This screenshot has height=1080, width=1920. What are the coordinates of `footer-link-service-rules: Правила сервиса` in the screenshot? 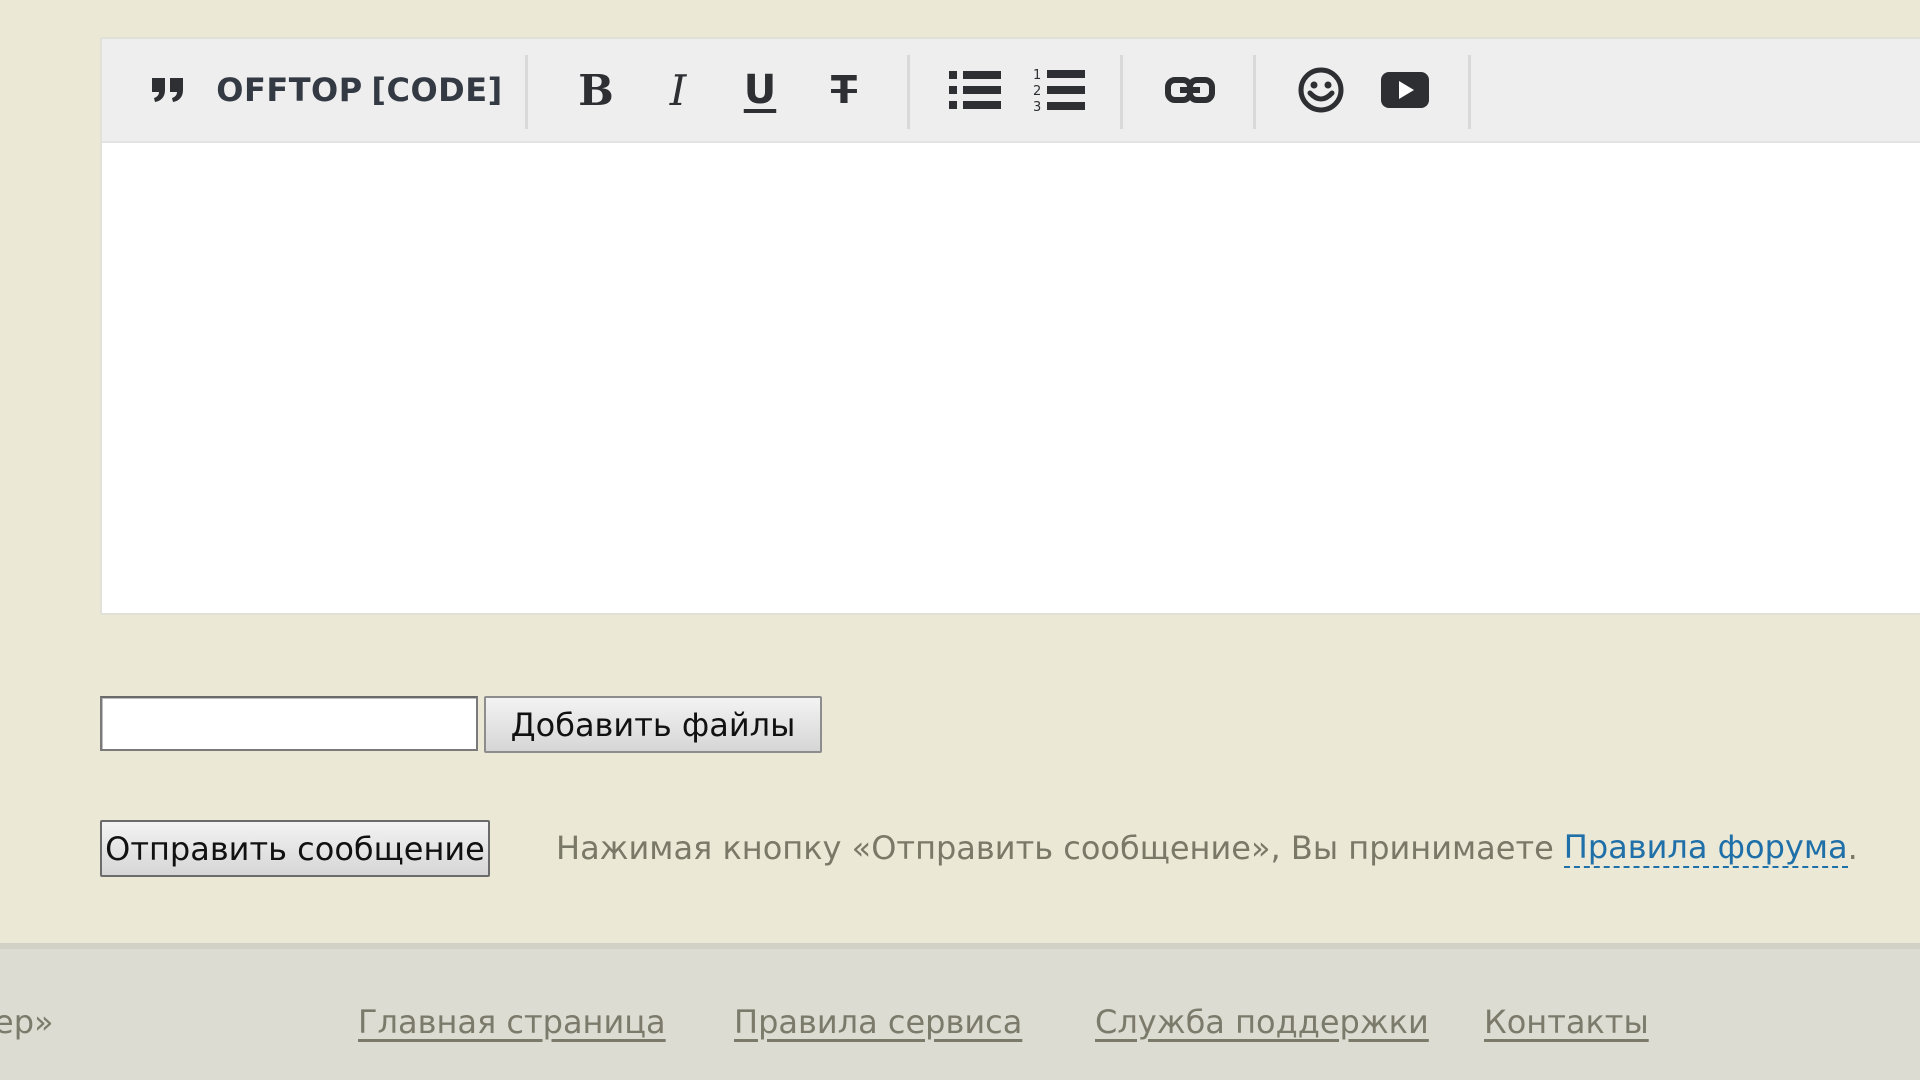 It's located at (878, 1022).